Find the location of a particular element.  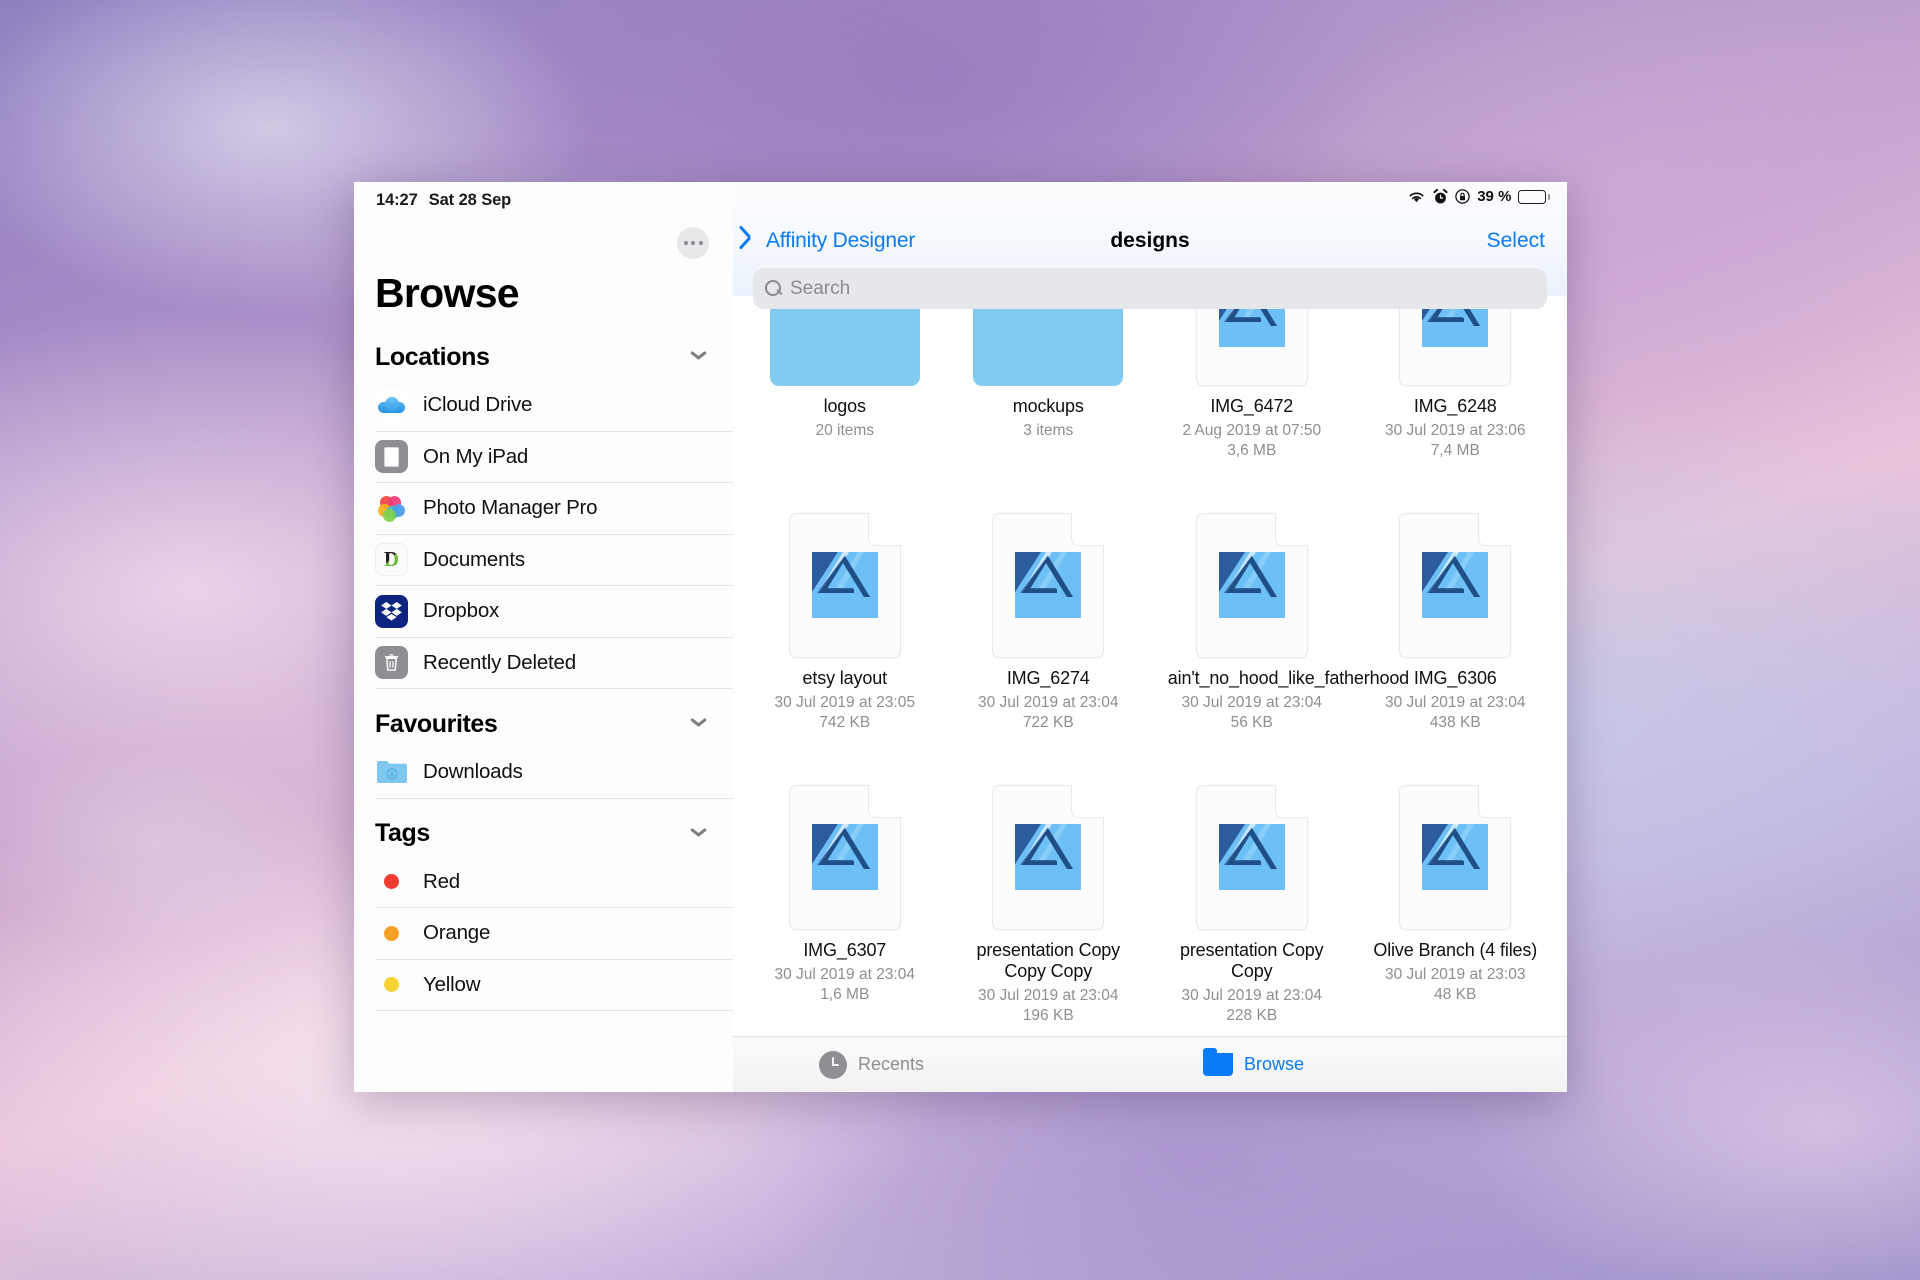

status-date: Sat 28 Sep is located at coordinates (470, 200).